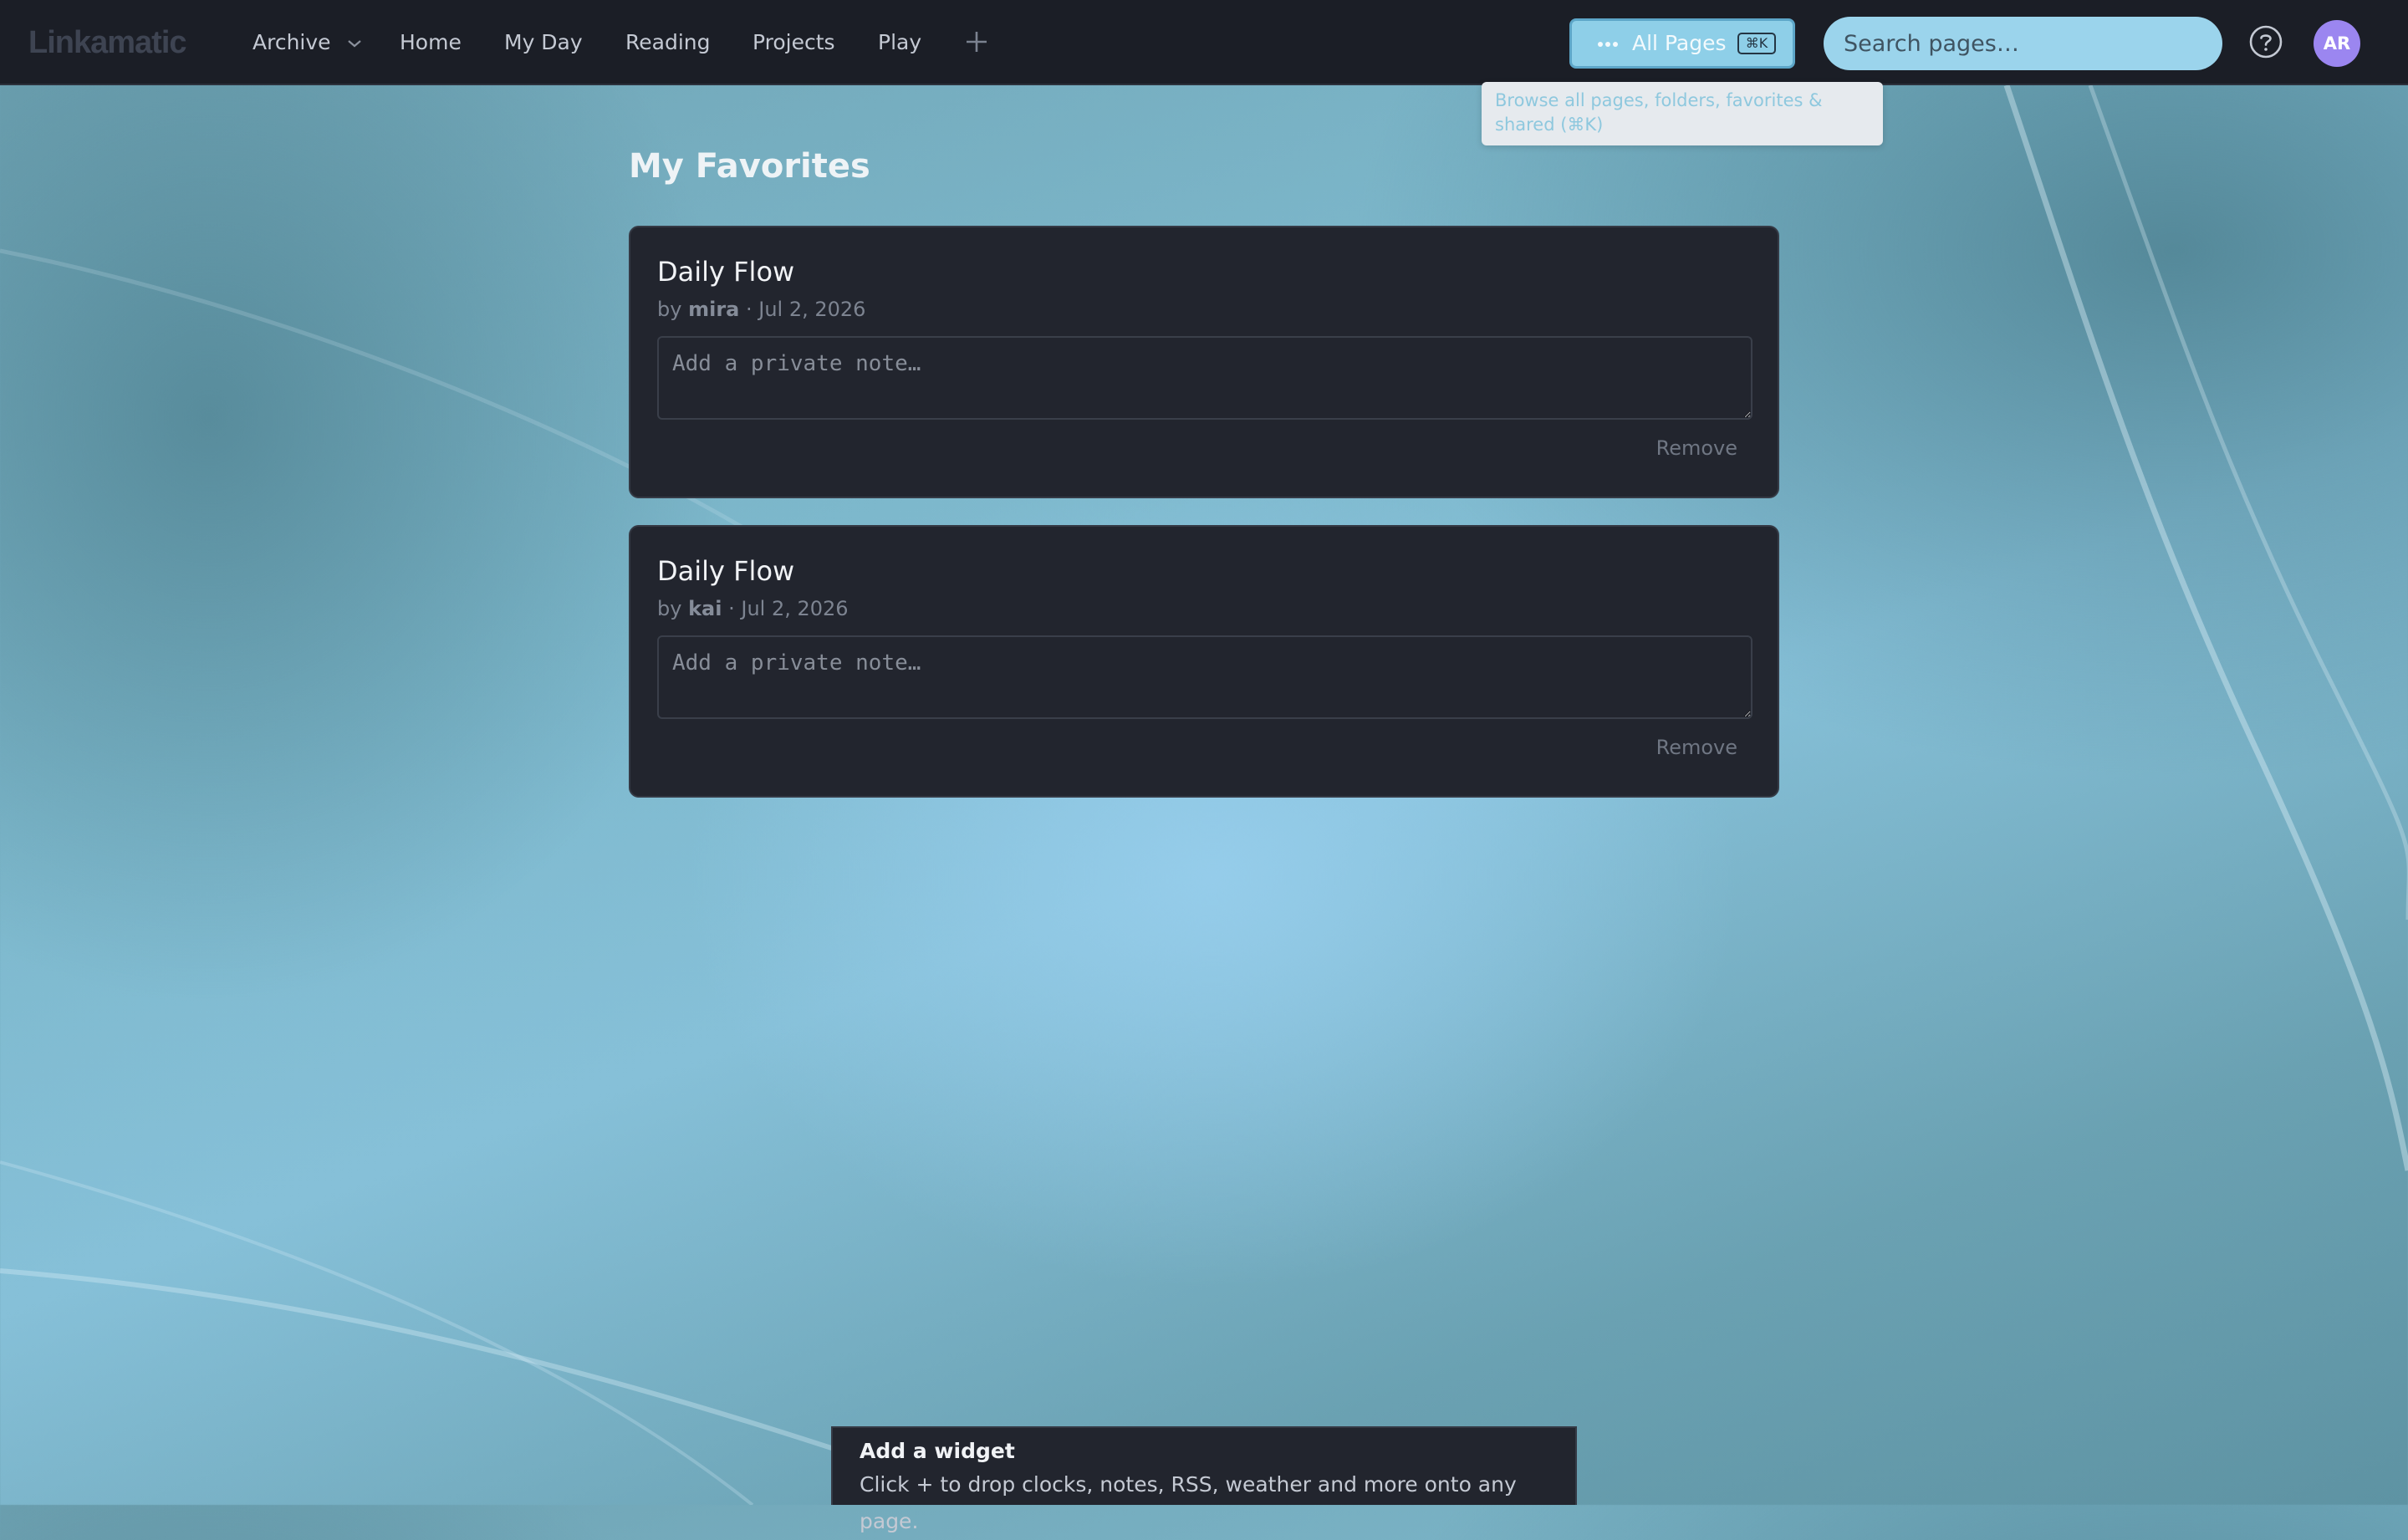 The width and height of the screenshot is (2408, 1540). Describe the element at coordinates (667, 43) in the screenshot. I see `nav-reading: Reading` at that location.